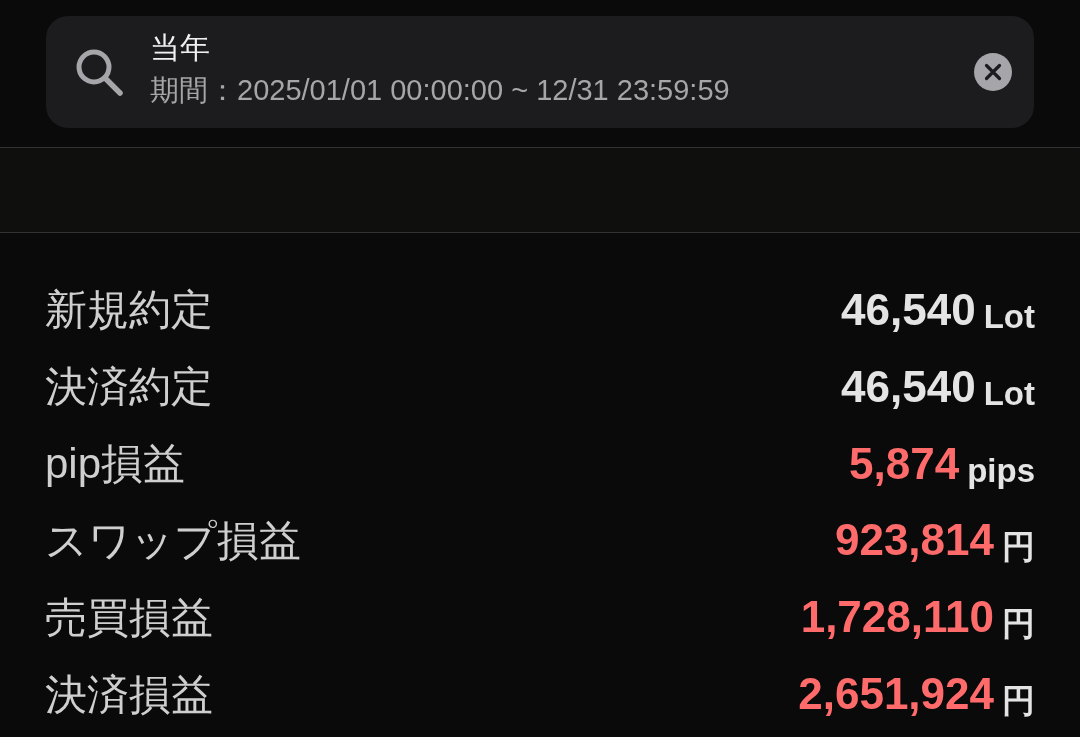  I want to click on row-value: 2,651,924, so click(896, 693).